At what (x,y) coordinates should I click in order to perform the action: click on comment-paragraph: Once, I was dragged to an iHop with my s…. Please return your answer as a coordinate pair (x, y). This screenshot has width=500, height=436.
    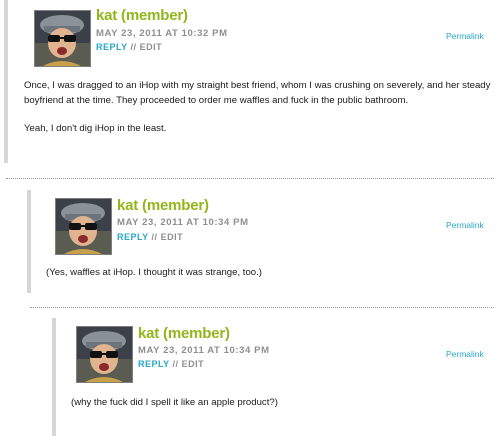
    Looking at the image, I should click on (257, 93).